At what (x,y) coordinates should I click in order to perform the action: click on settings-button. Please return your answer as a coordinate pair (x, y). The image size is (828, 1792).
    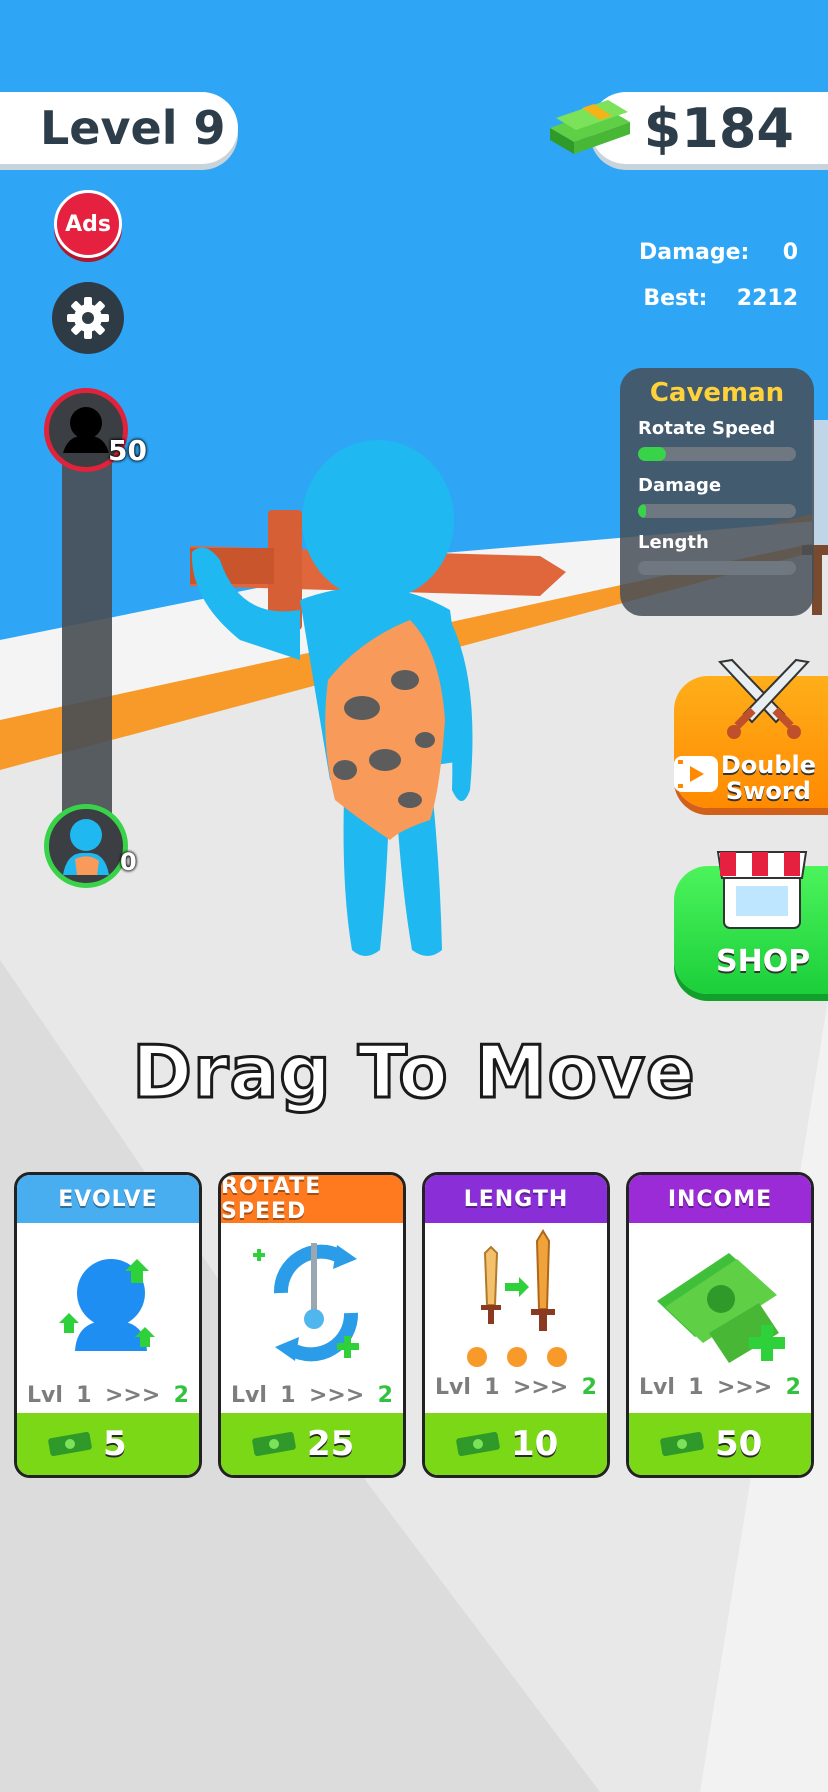
    Looking at the image, I should click on (88, 318).